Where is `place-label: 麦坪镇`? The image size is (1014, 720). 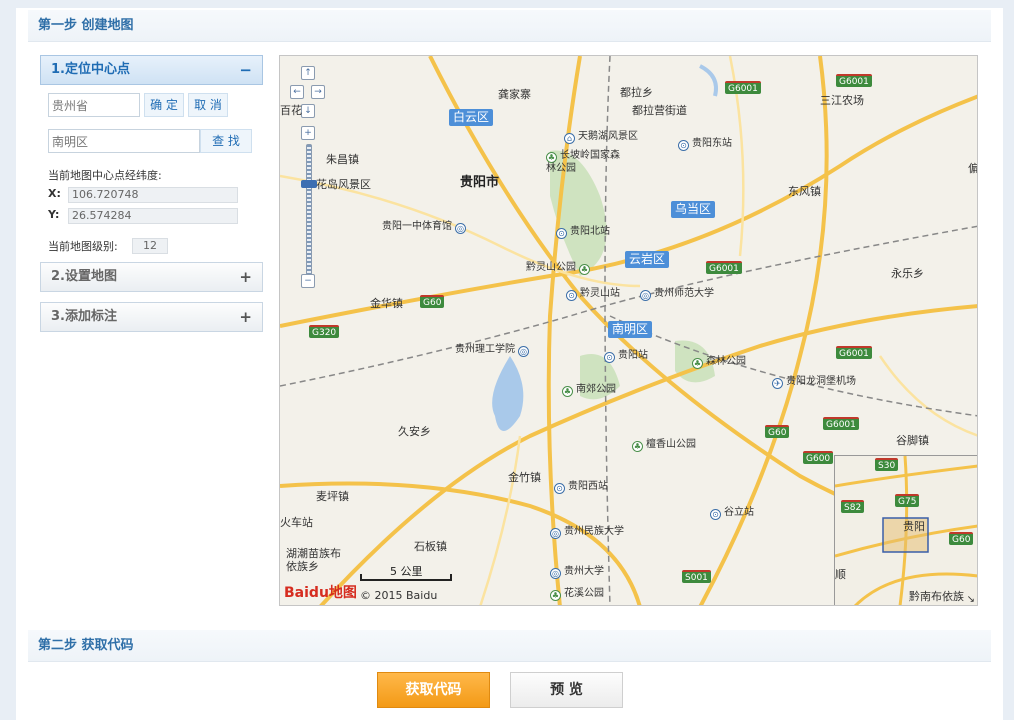 place-label: 麦坪镇 is located at coordinates (332, 496).